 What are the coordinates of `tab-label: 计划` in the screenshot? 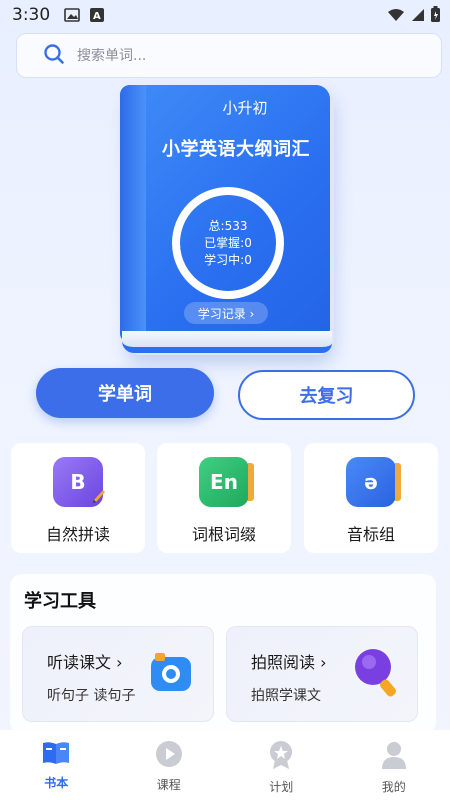 It's located at (281, 787).